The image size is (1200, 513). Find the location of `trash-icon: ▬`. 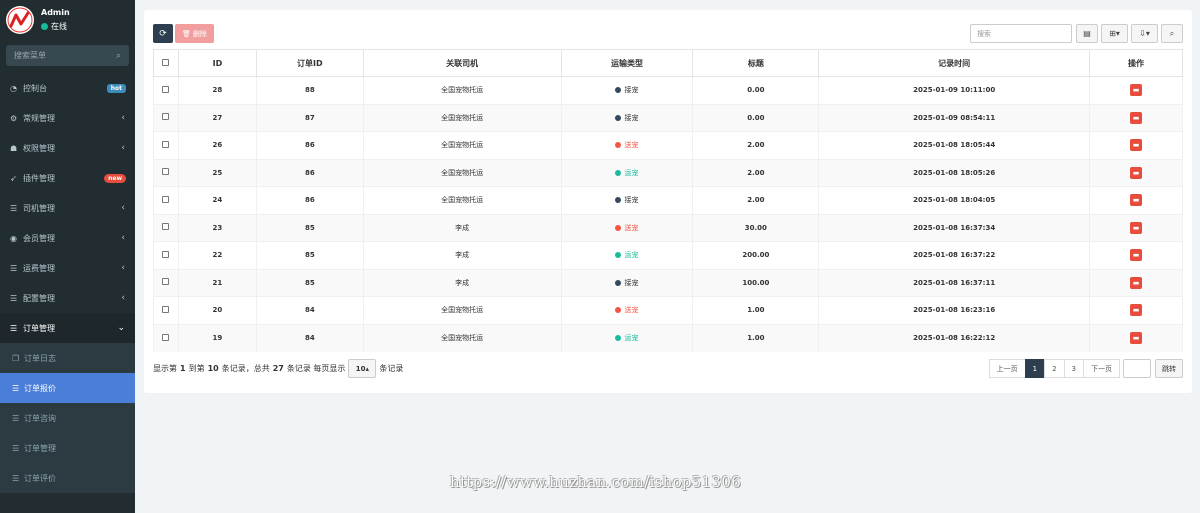

trash-icon: ▬ is located at coordinates (1136, 282).